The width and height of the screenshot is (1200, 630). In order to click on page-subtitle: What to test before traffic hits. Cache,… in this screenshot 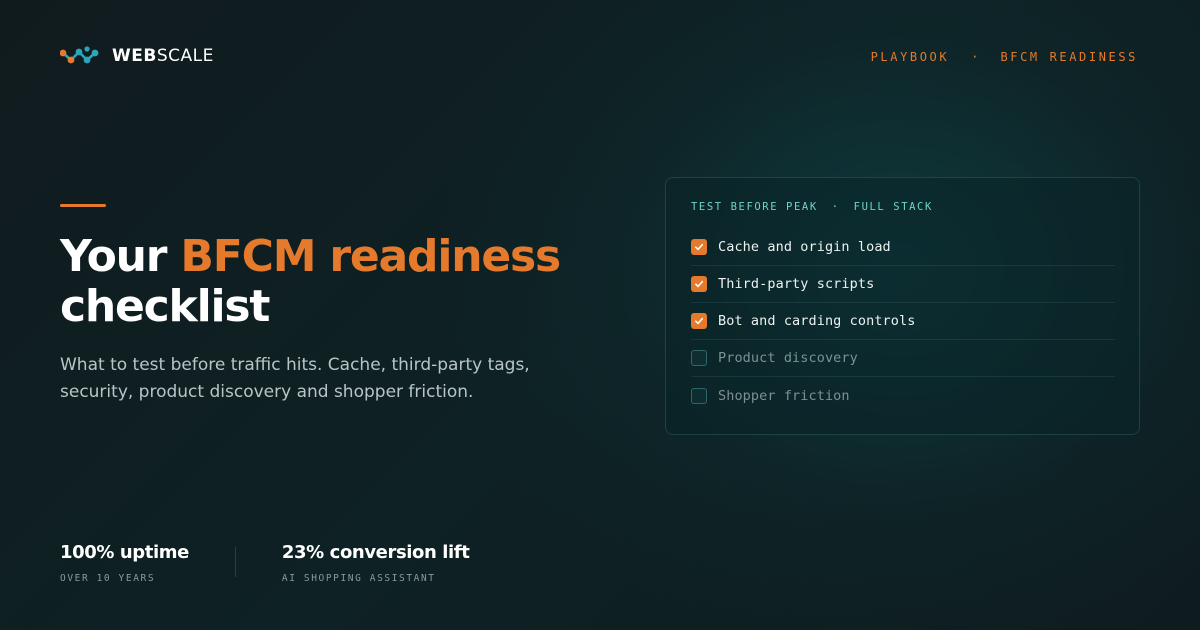, I will do `click(295, 378)`.